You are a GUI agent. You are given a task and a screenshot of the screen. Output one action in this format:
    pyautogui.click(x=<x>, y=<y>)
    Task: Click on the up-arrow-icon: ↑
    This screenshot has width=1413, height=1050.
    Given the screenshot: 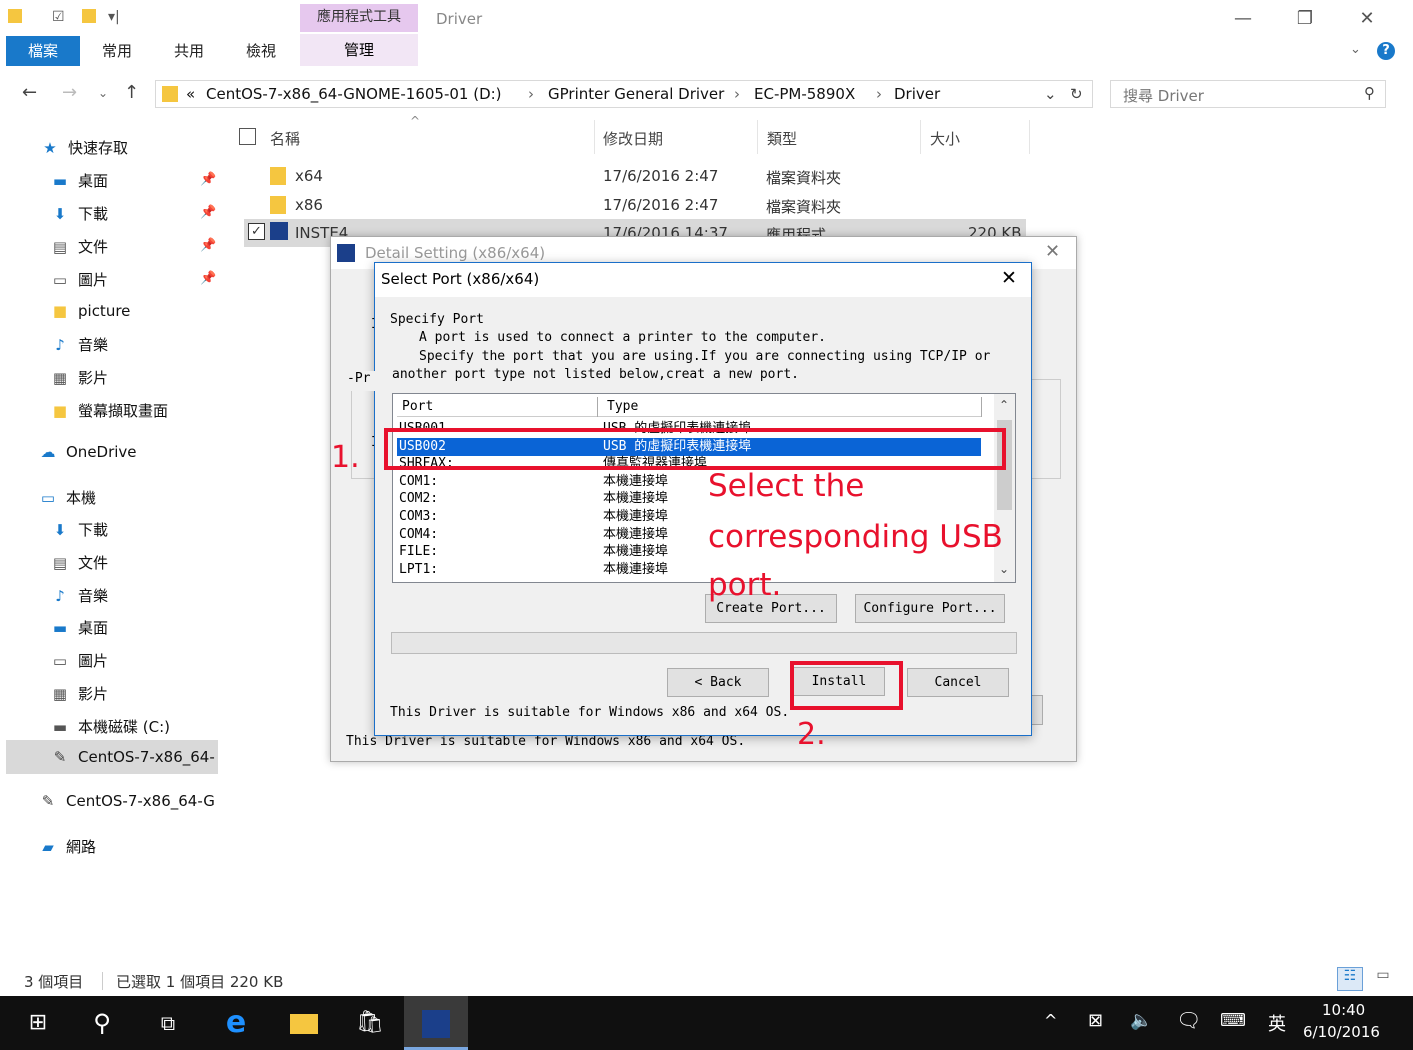 What is the action you would take?
    pyautogui.click(x=131, y=92)
    